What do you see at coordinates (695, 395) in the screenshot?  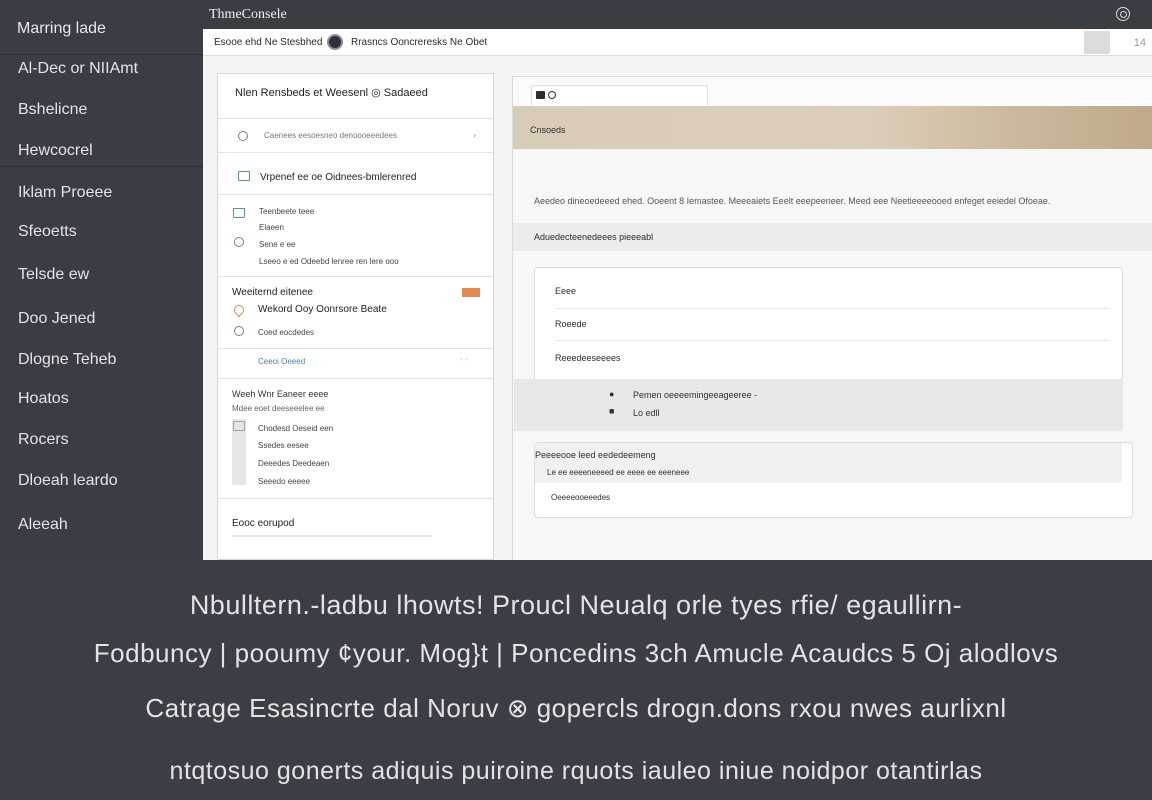 I see `highlight-line: Pemen oeeeemingeeageeree -` at bounding box center [695, 395].